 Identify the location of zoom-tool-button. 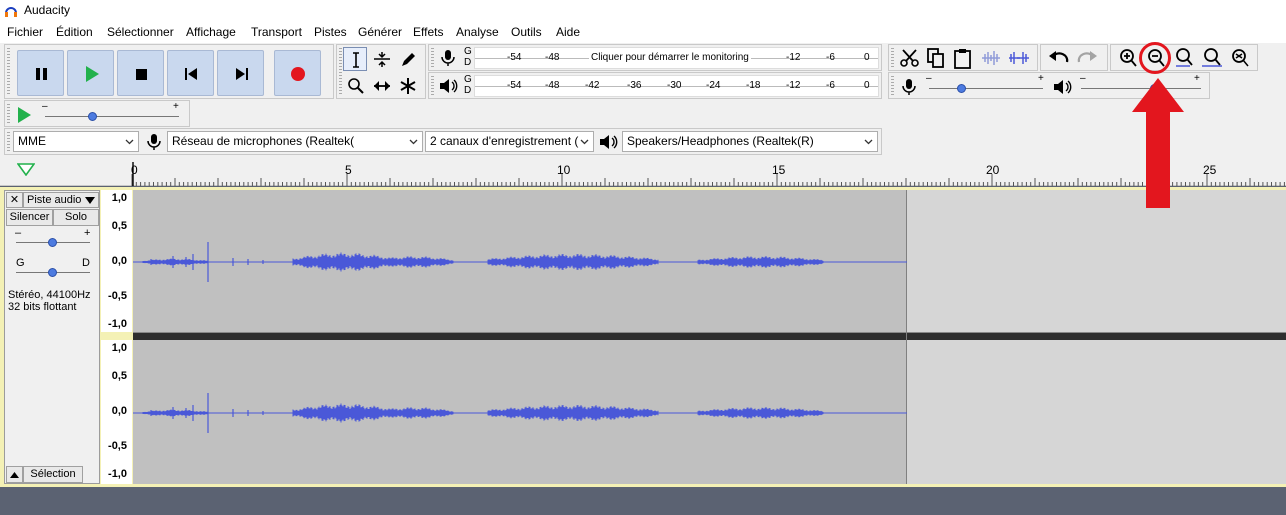
(355, 85).